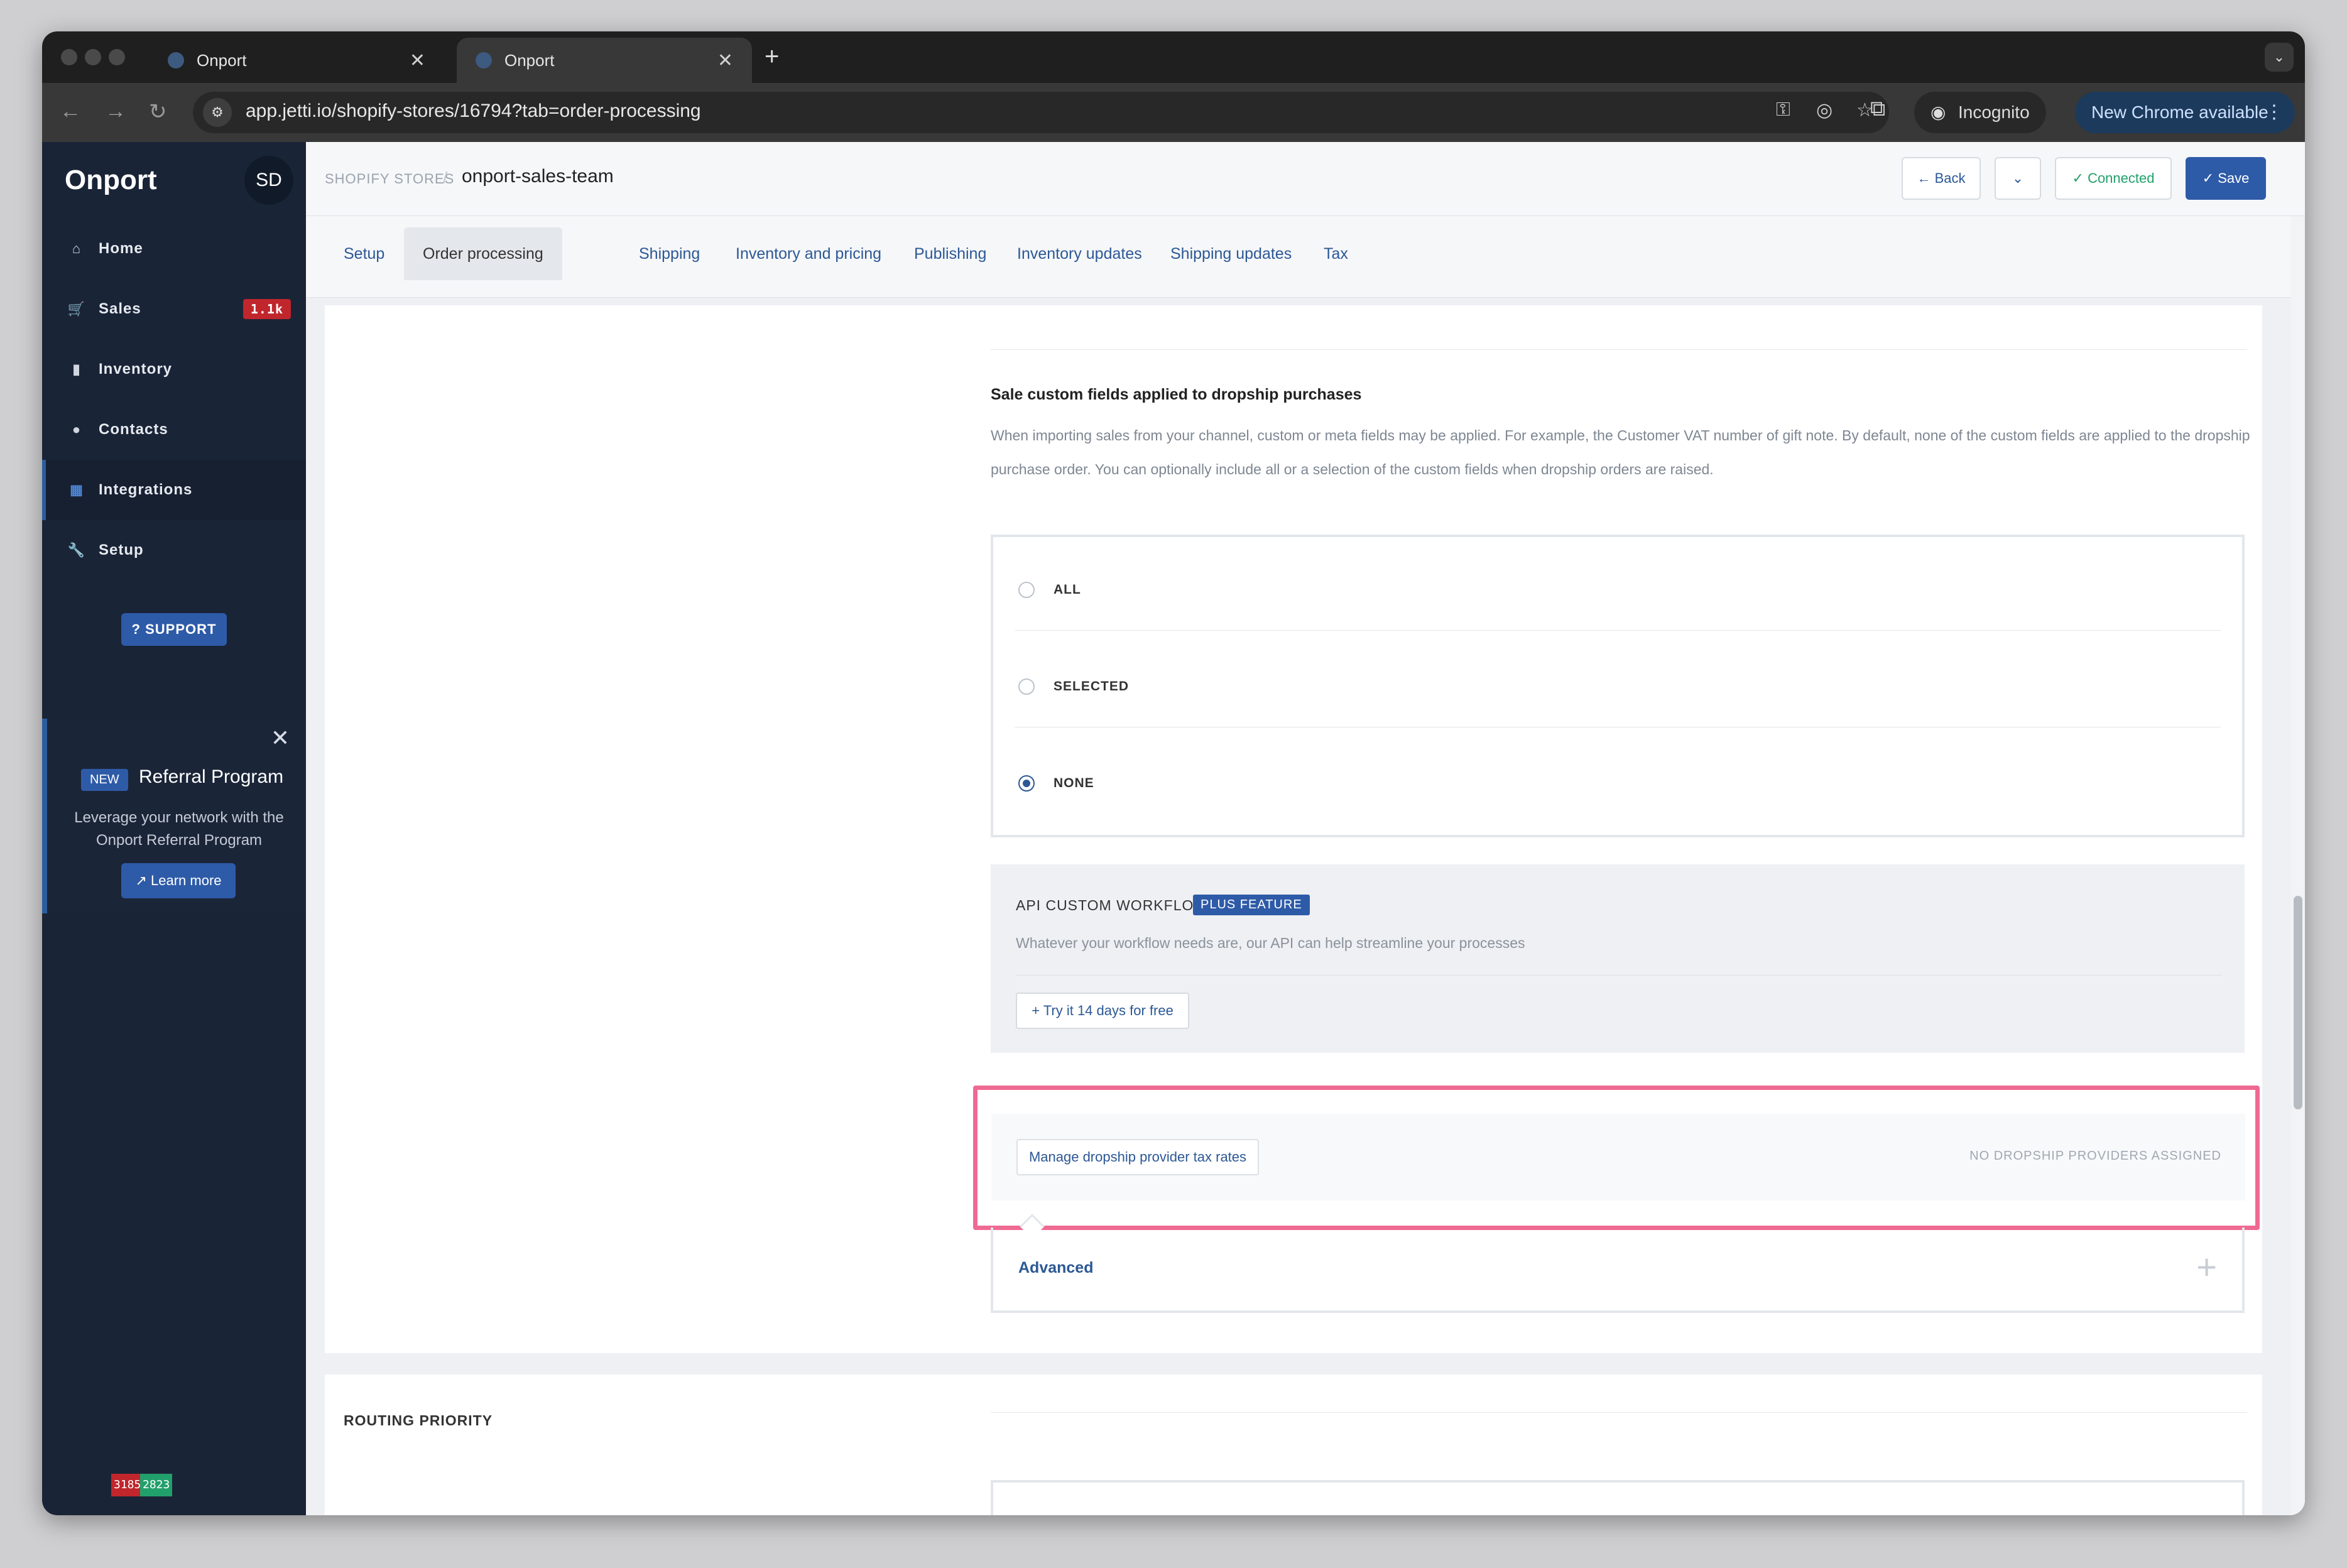 The width and height of the screenshot is (2347, 1568). Describe the element at coordinates (1950, 178) in the screenshot. I see `back-label: Back` at that location.